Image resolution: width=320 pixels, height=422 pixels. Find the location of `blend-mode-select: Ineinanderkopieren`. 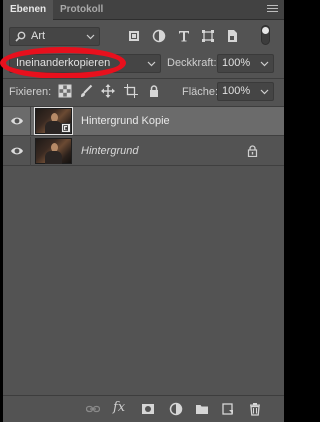

blend-mode-select: Ineinanderkopieren is located at coordinates (85, 63).